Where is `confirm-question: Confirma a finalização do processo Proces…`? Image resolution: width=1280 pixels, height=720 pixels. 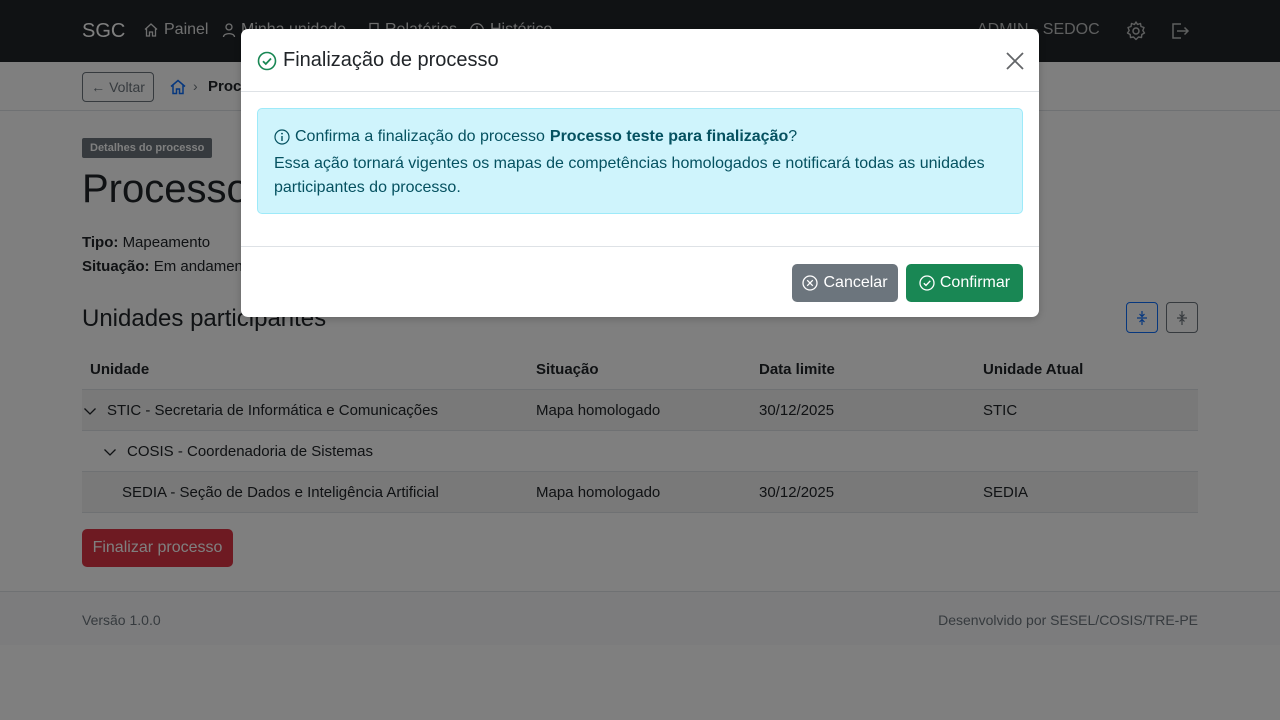
confirm-question: Confirma a finalização do processo Proces… is located at coordinates (535, 137).